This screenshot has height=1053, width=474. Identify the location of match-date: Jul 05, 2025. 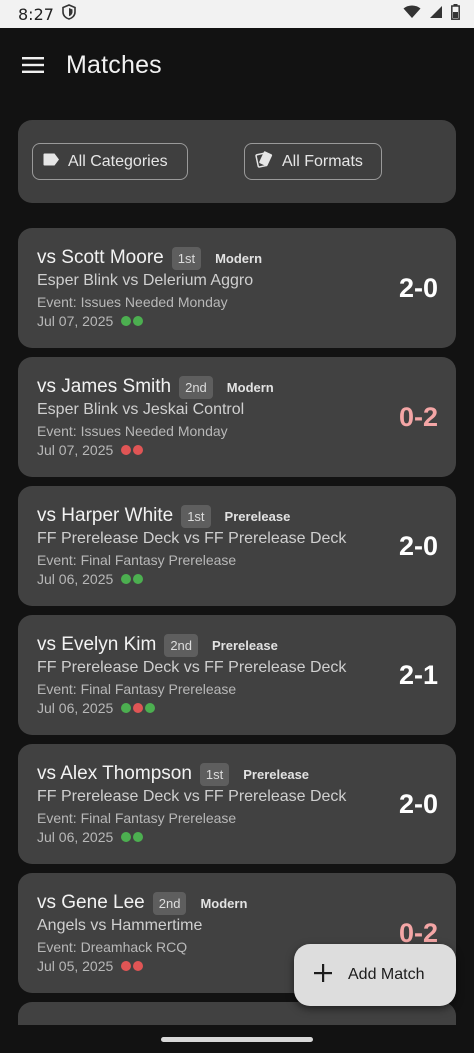
(75, 966).